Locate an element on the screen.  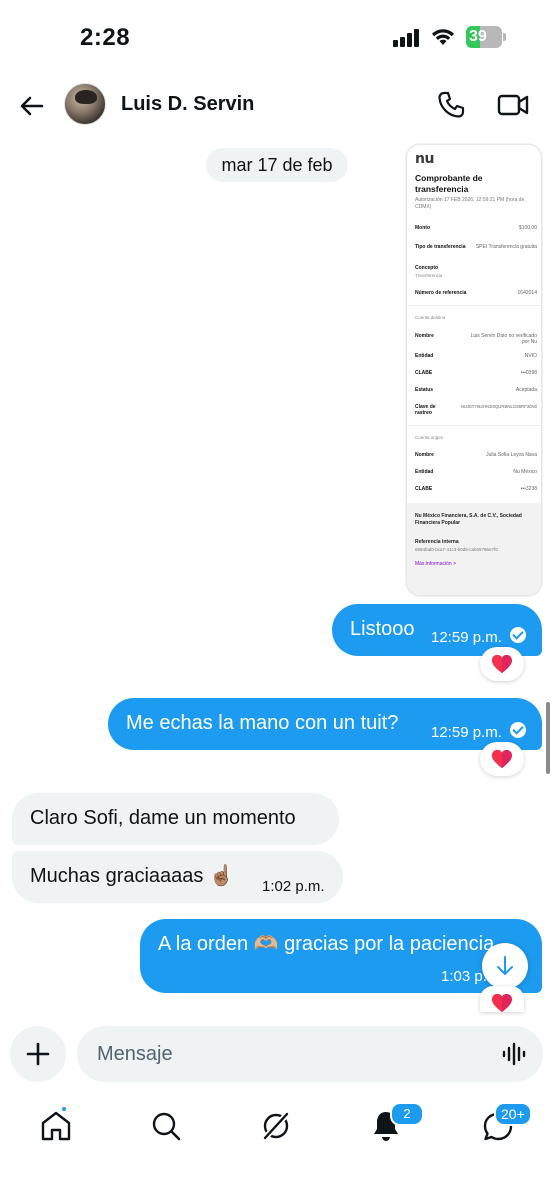
message-input is located at coordinates (292, 1054).